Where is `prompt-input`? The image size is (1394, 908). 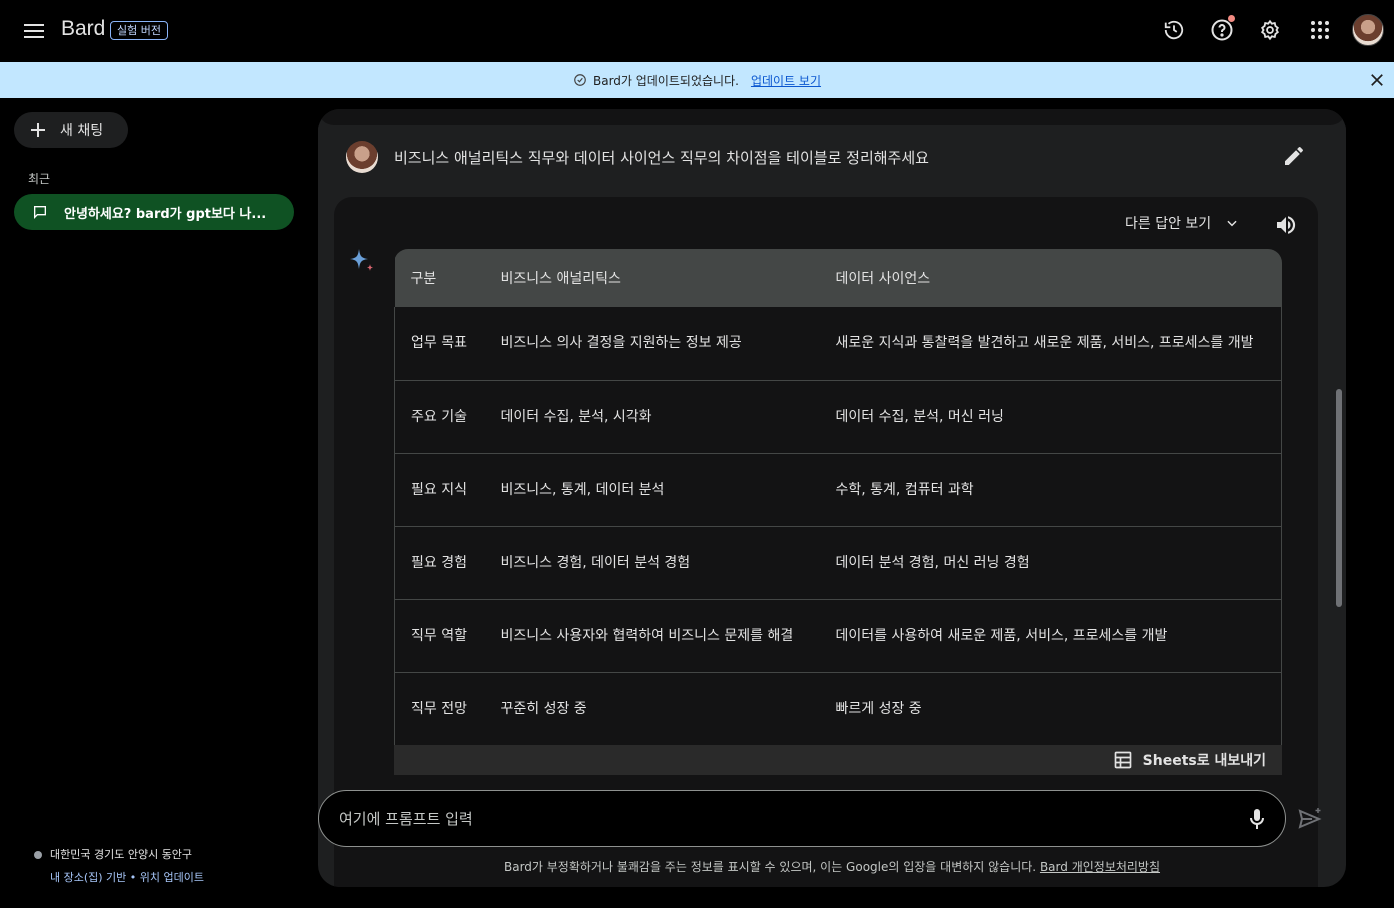 prompt-input is located at coordinates (779, 818).